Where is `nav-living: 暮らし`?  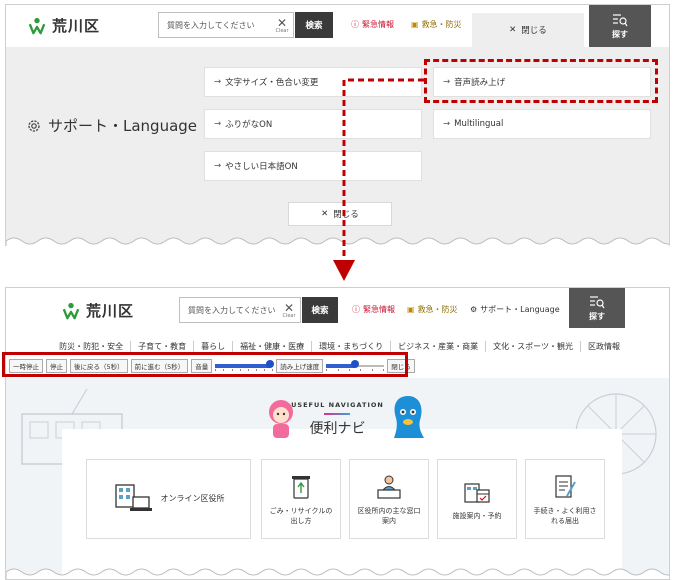
nav-living: 暮らし is located at coordinates (212, 346).